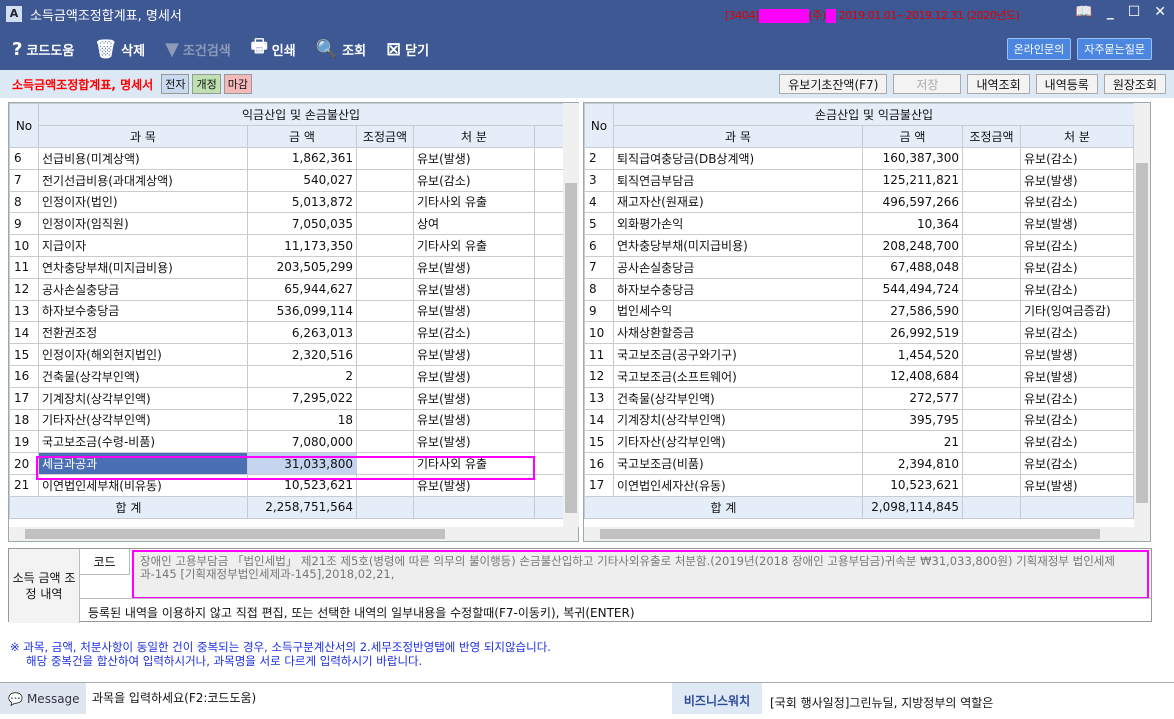  What do you see at coordinates (287, 376) in the screenshot?
I see `table-row: 16 건축물(상각부인액) 2 유보(발생)` at bounding box center [287, 376].